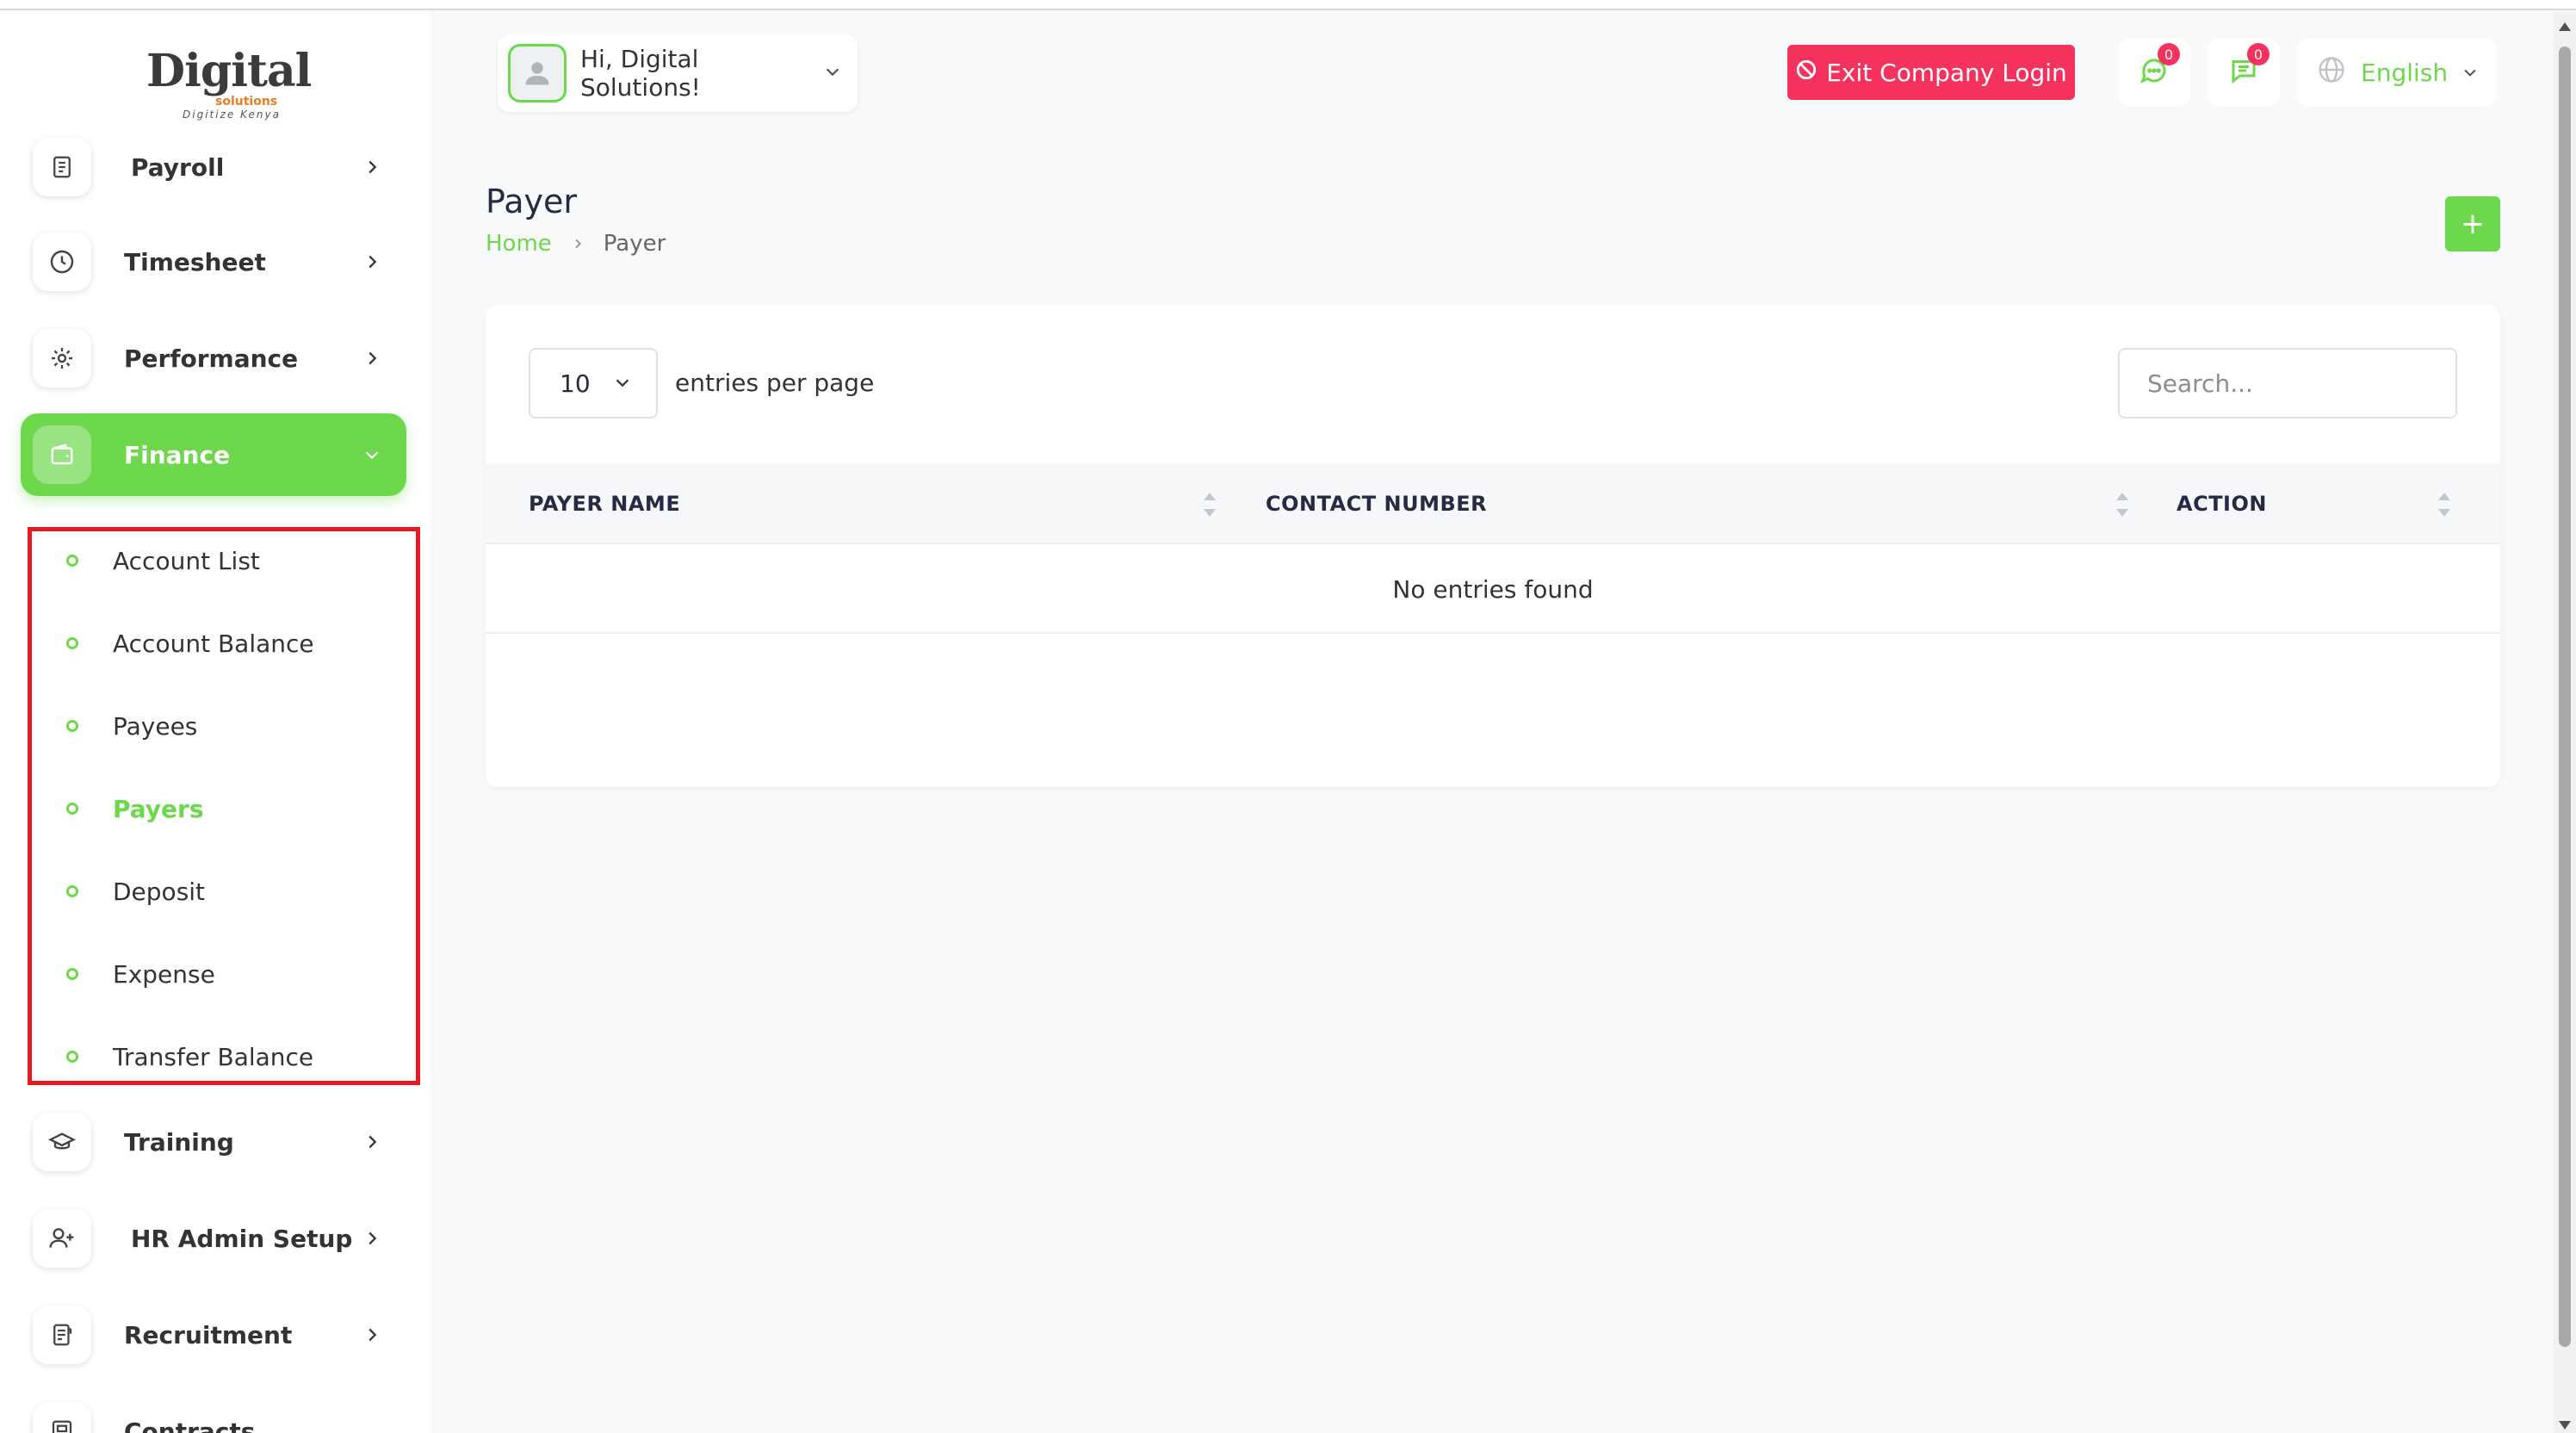 Image resolution: width=2576 pixels, height=1433 pixels. I want to click on exit-company-login-label: Exit Company Login, so click(1947, 72).